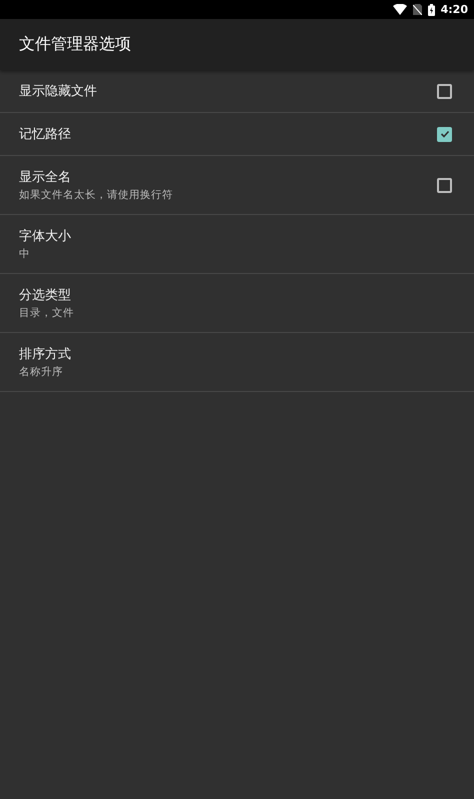 This screenshot has width=474, height=799. I want to click on setting-summary: 中, so click(25, 254).